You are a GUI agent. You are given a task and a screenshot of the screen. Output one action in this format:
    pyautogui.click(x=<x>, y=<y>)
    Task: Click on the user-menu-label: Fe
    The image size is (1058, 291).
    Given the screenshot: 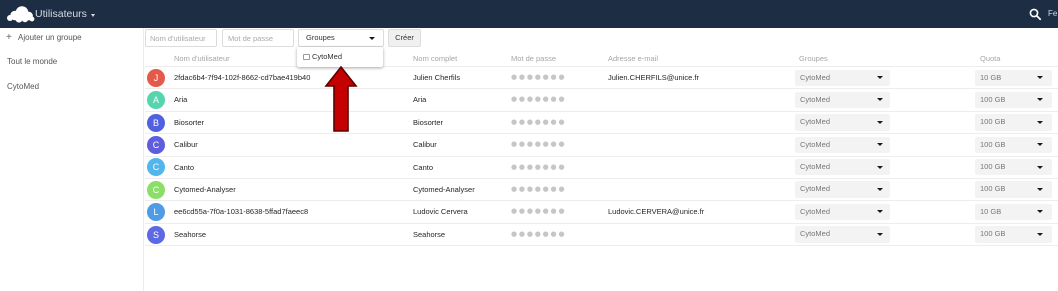 What is the action you would take?
    pyautogui.click(x=1052, y=14)
    